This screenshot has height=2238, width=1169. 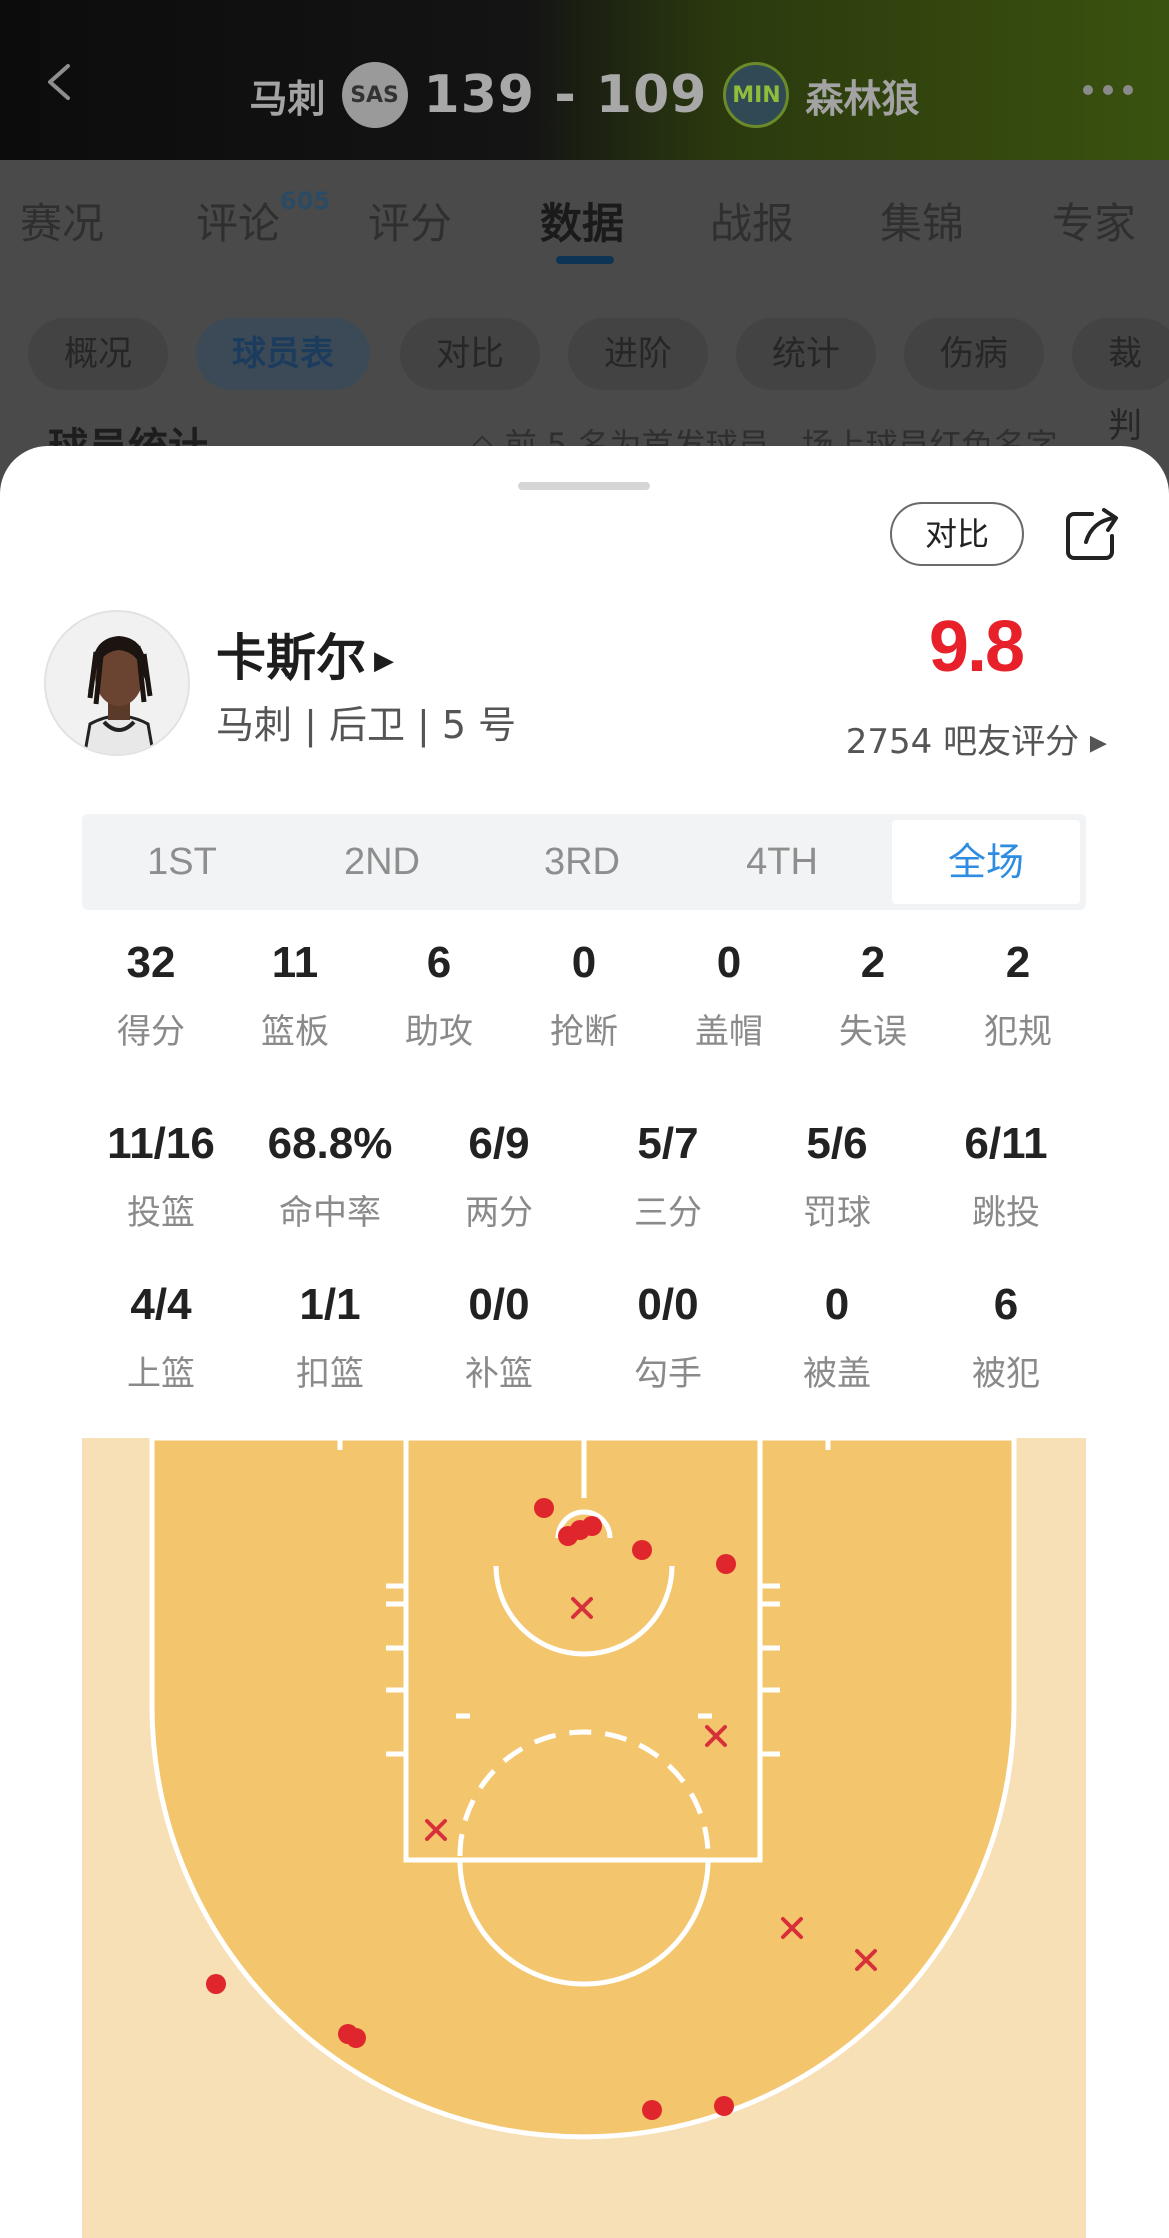 I want to click on share-icon, so click(x=1092, y=534).